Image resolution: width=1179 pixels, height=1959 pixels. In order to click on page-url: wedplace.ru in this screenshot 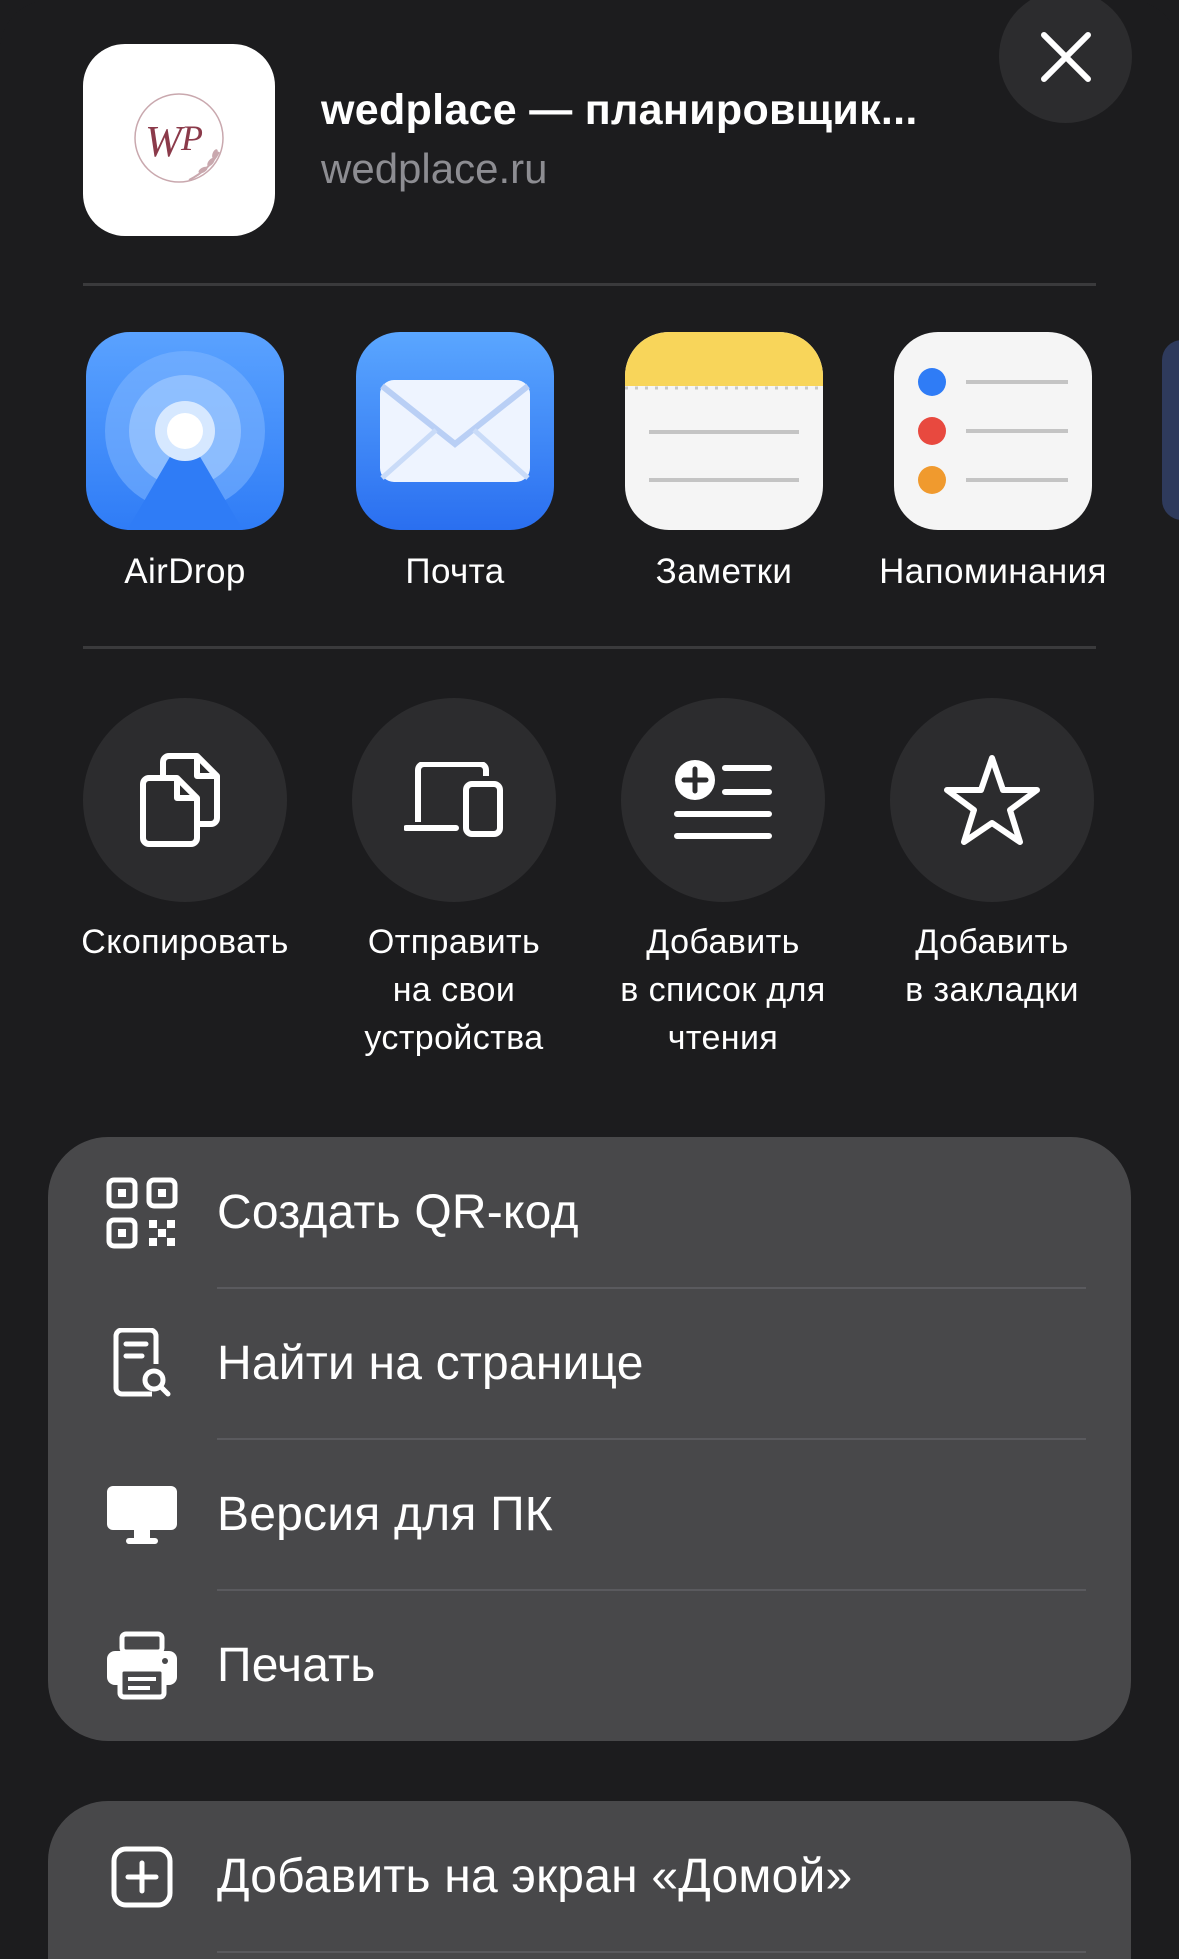, I will do `click(434, 168)`.